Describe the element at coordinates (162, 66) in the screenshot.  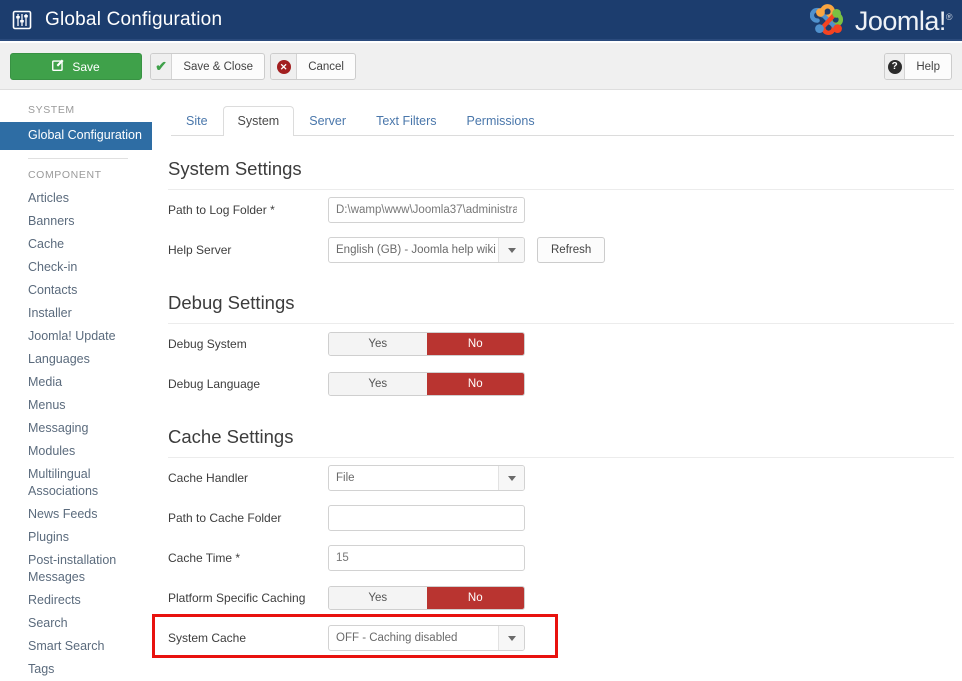
I see `checkmark-icon: ✔` at that location.